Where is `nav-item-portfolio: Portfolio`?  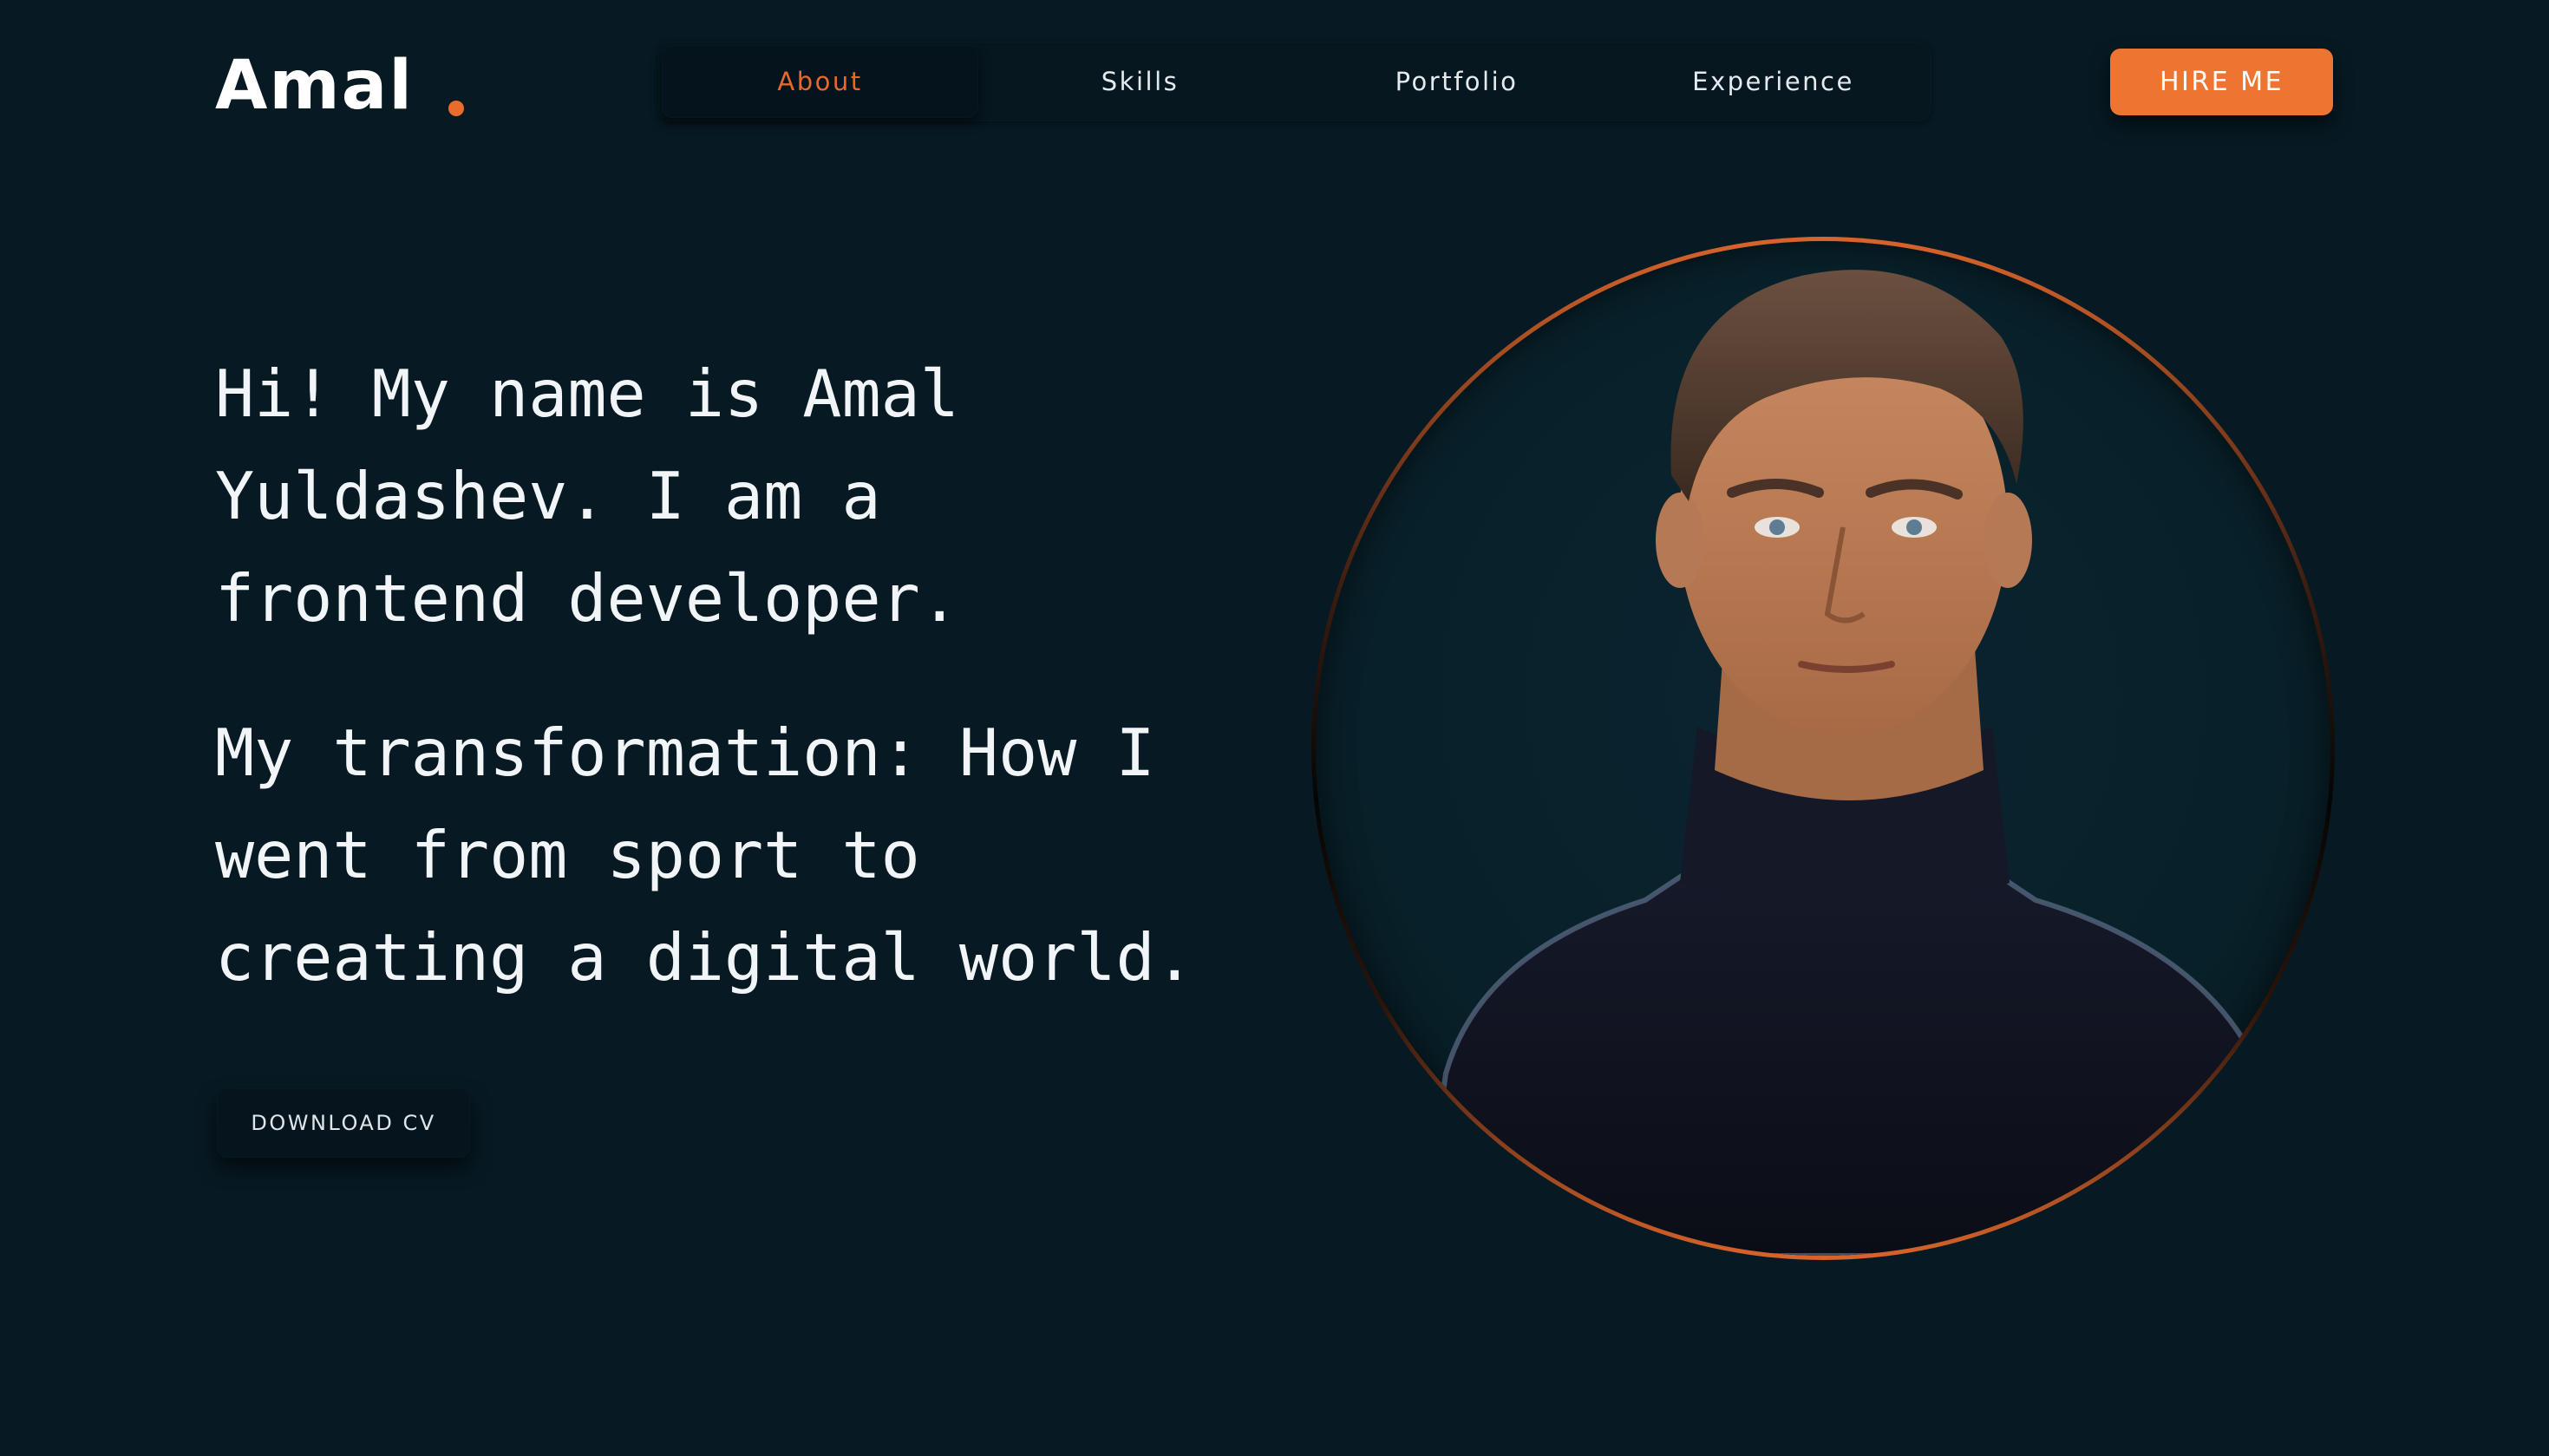
nav-item-portfolio: Portfolio is located at coordinates (1456, 81).